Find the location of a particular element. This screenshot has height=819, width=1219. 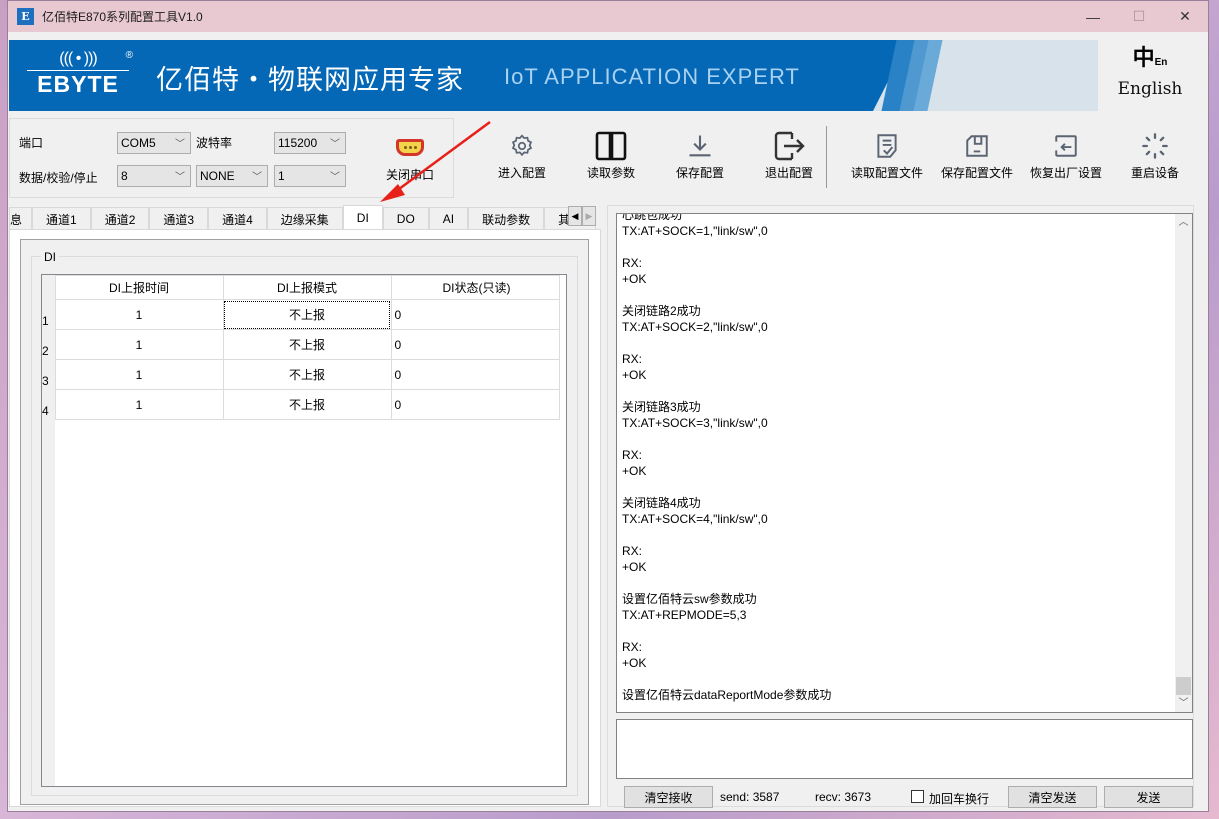

row-header: 2 is located at coordinates (48, 344).